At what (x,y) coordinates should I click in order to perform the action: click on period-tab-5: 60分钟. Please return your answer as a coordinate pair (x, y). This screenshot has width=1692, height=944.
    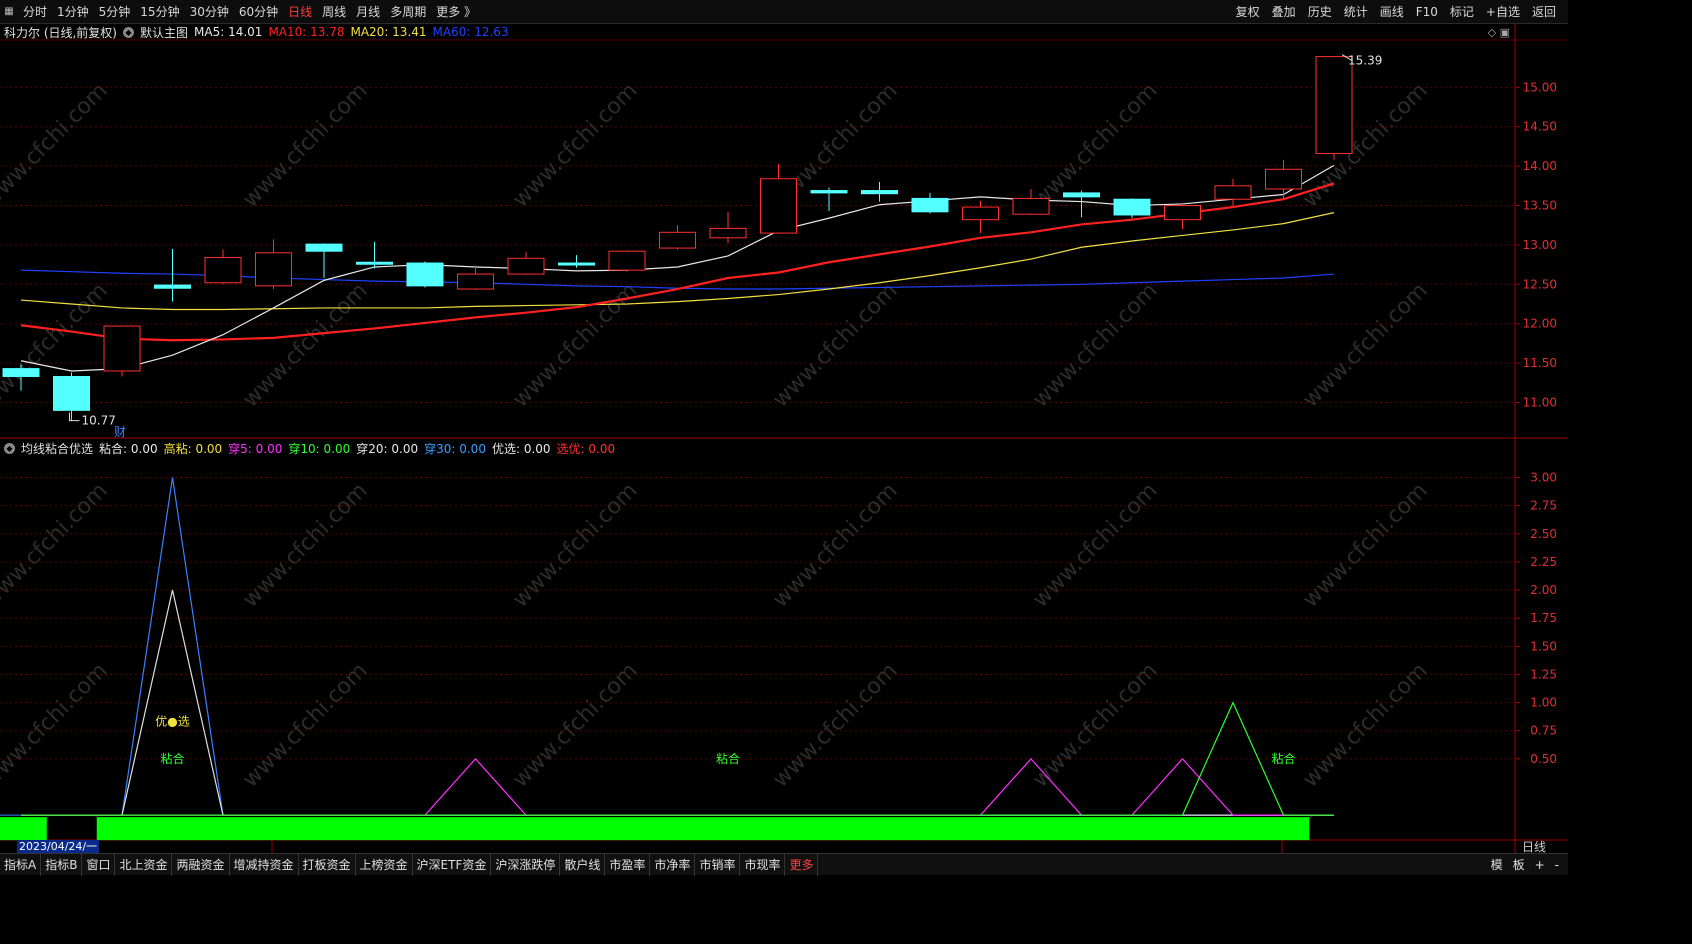
    Looking at the image, I should click on (258, 12).